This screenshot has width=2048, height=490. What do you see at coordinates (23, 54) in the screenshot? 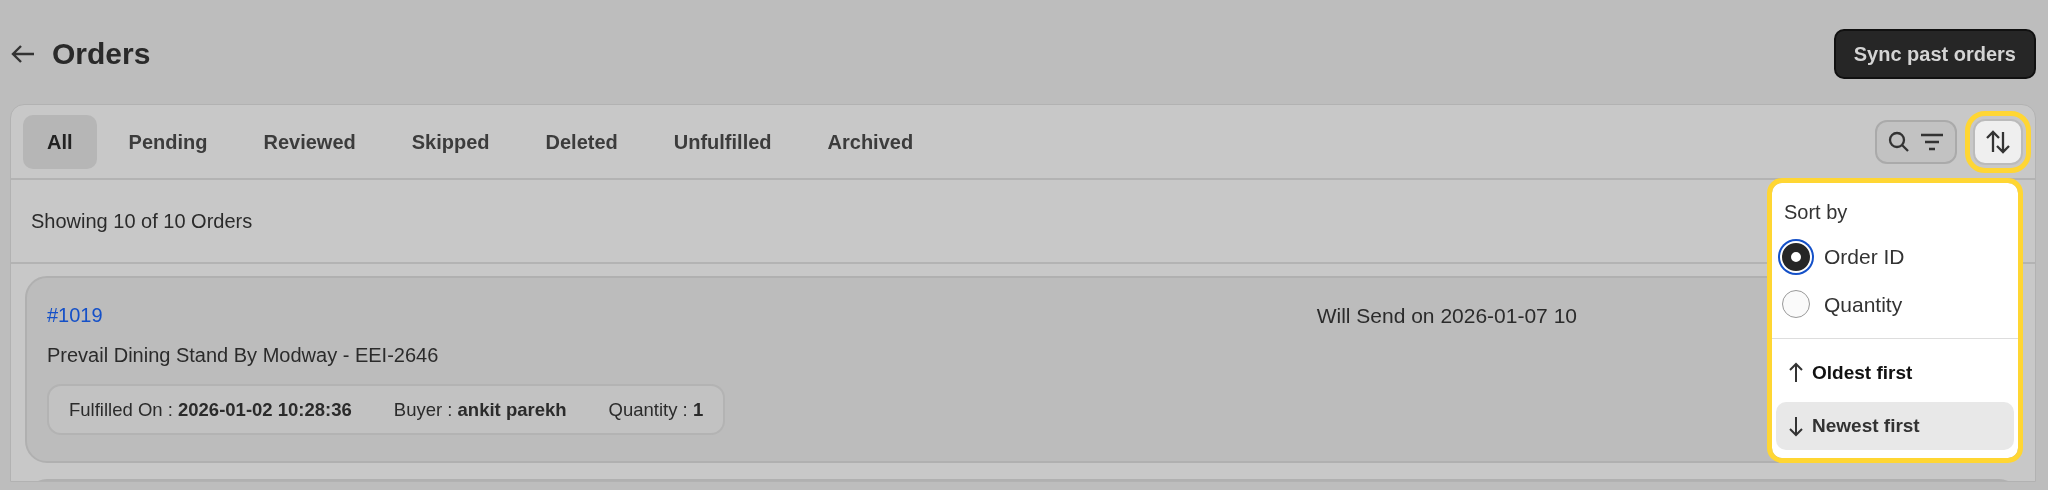
I see `back-arrow-icon` at bounding box center [23, 54].